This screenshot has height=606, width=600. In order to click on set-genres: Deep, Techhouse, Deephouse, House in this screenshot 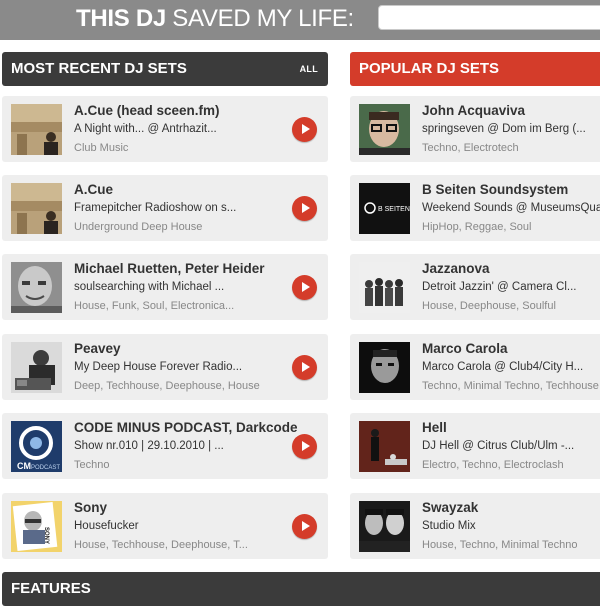, I will do `click(167, 386)`.